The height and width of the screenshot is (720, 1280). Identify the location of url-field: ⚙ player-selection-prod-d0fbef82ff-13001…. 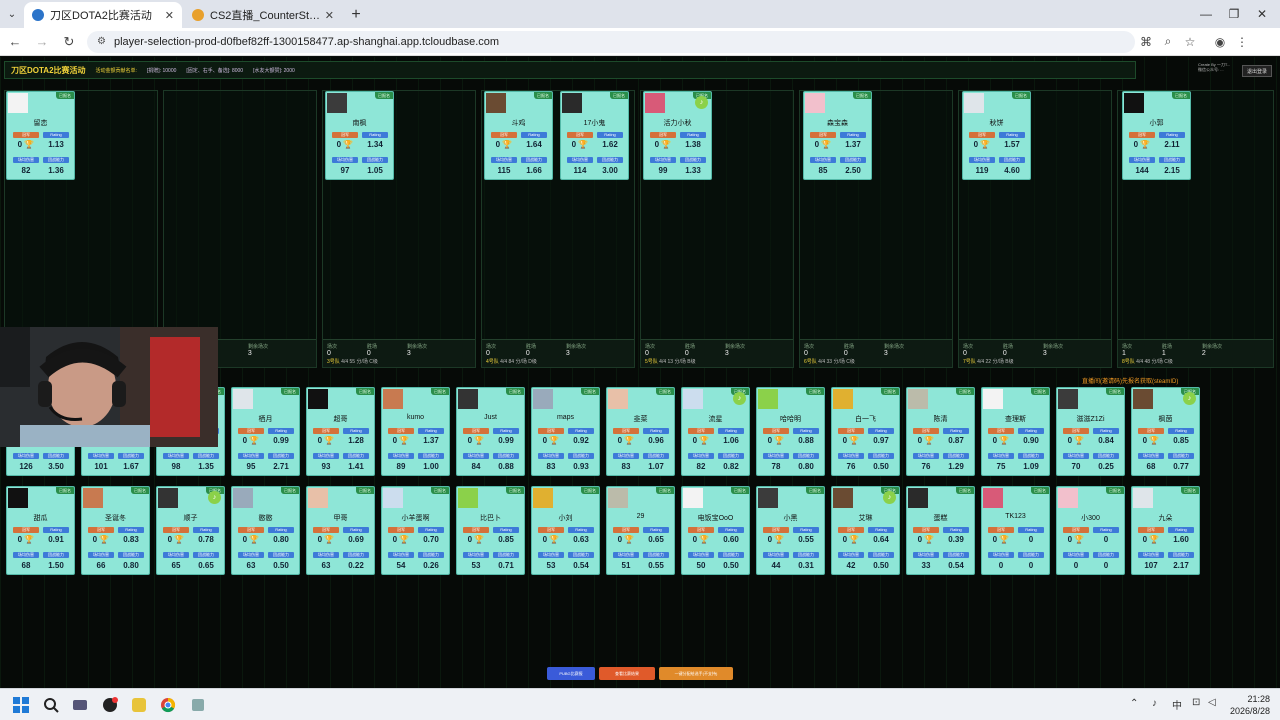
(611, 41).